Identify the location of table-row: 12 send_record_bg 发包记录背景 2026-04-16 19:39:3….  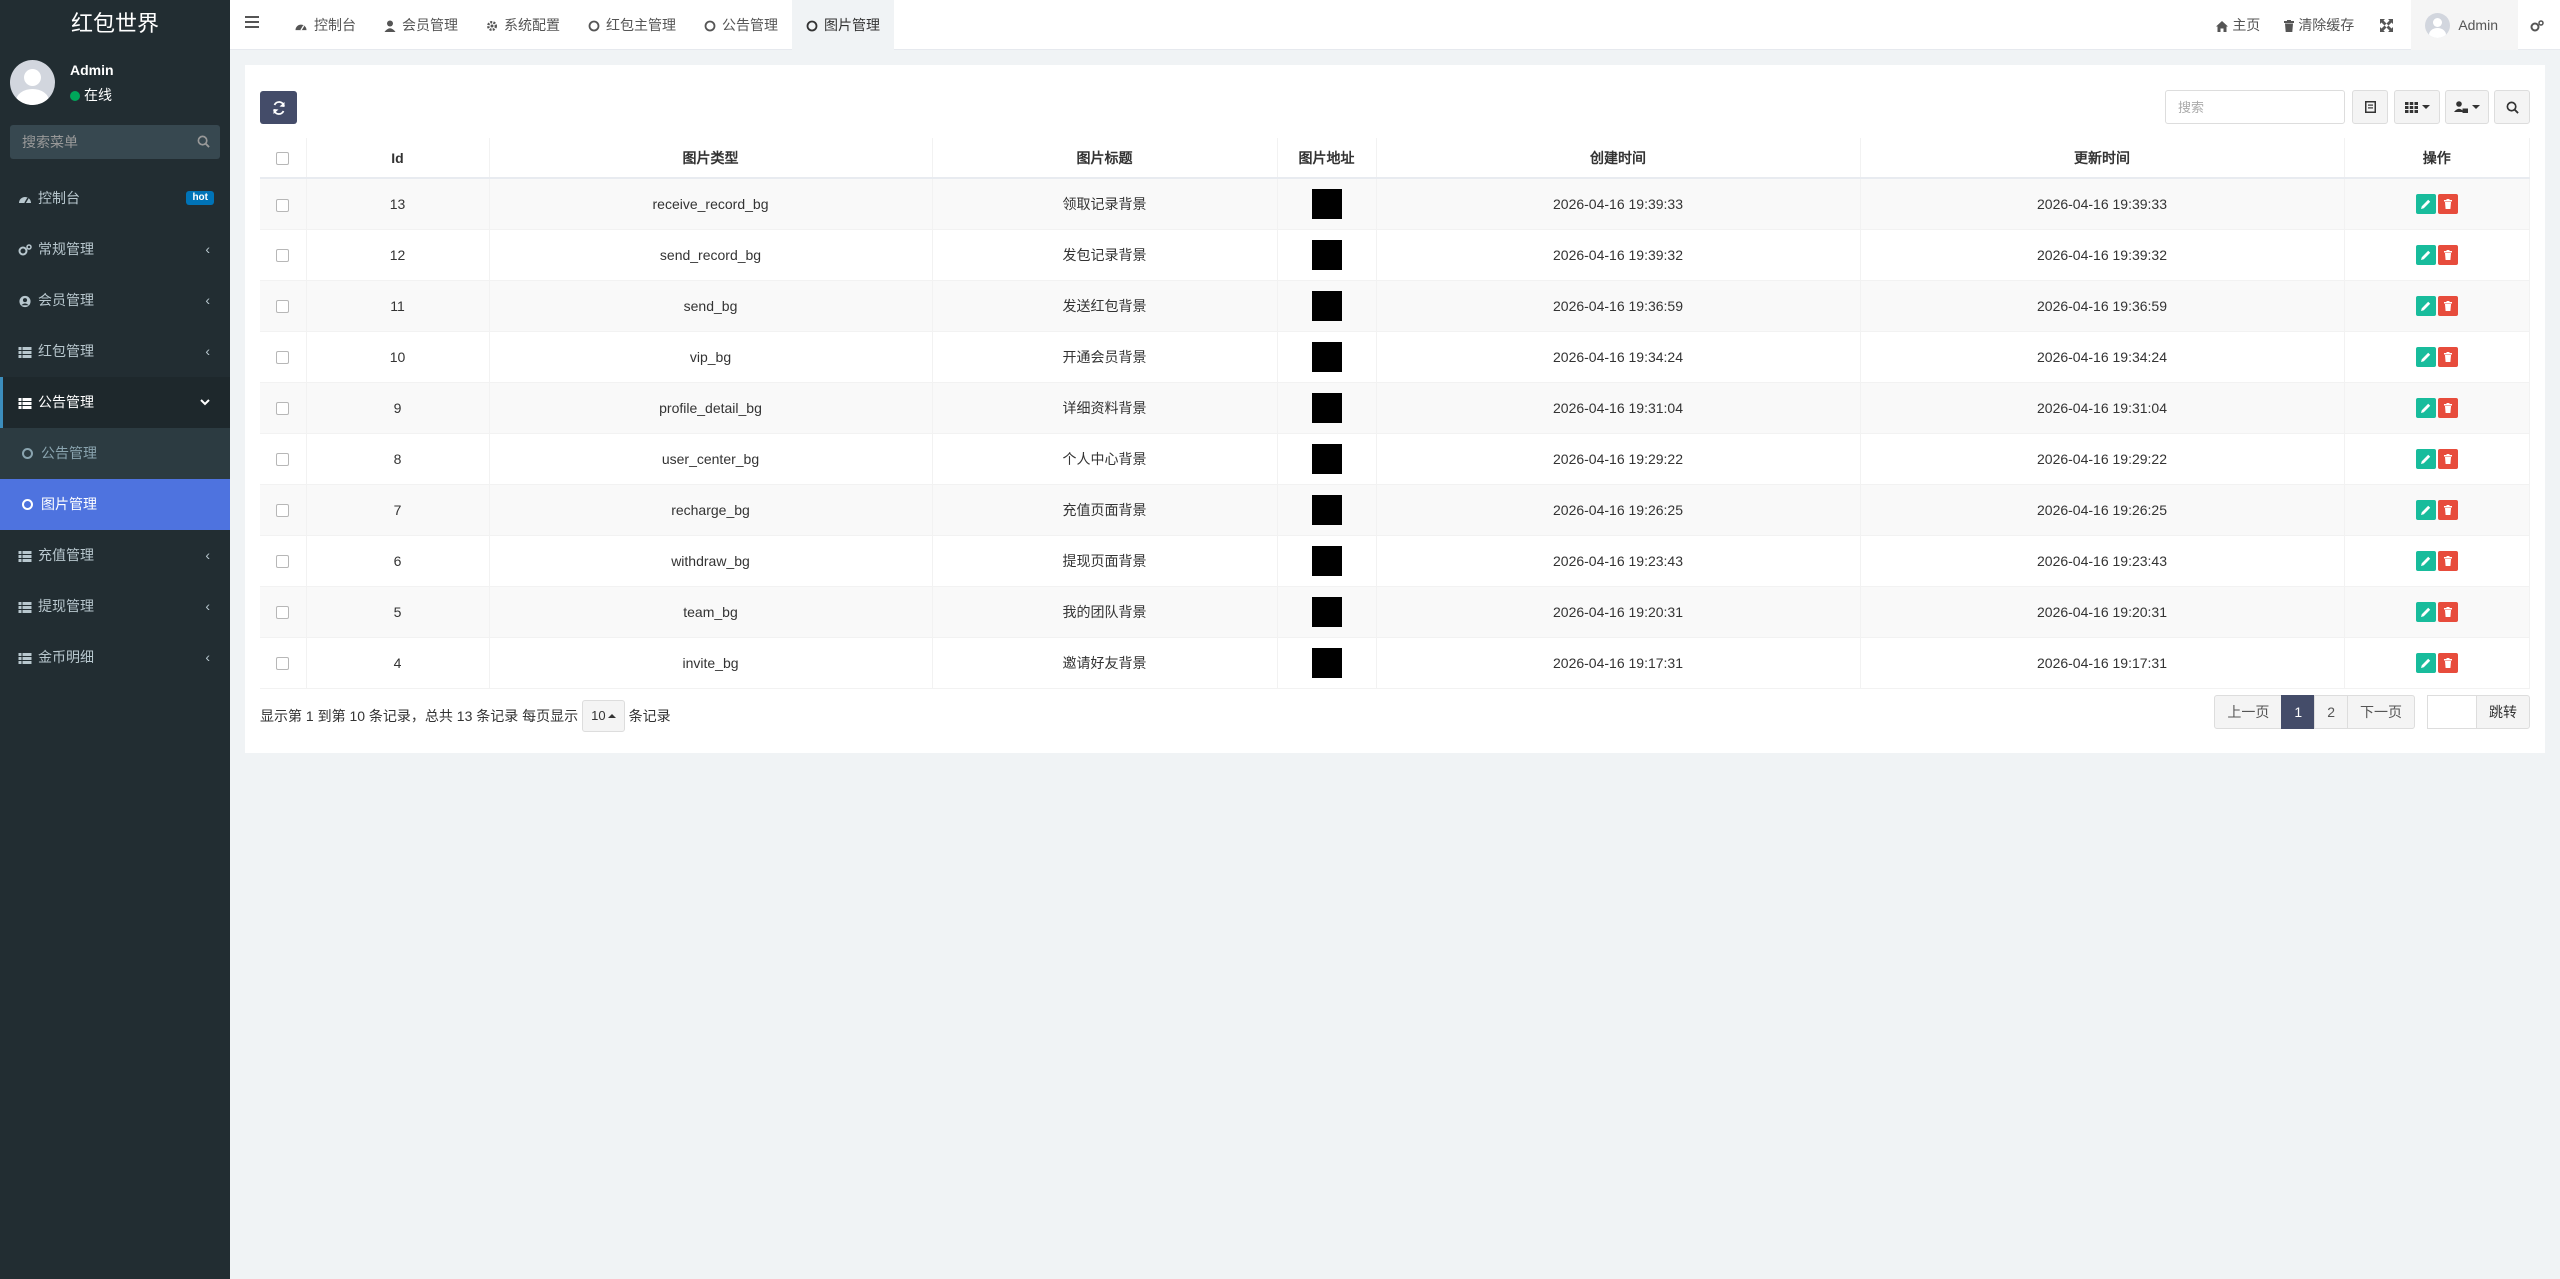
(1395, 255).